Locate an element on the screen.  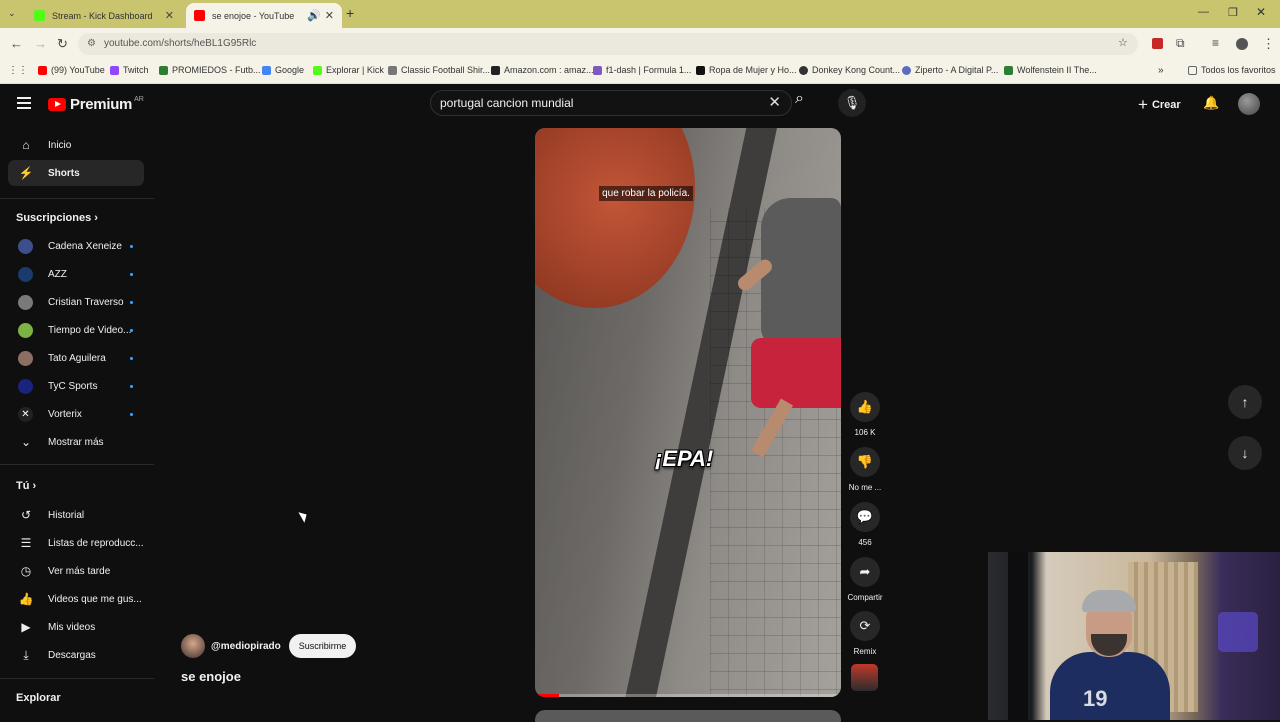
bookmark-item: Google is located at coordinates (283, 70).